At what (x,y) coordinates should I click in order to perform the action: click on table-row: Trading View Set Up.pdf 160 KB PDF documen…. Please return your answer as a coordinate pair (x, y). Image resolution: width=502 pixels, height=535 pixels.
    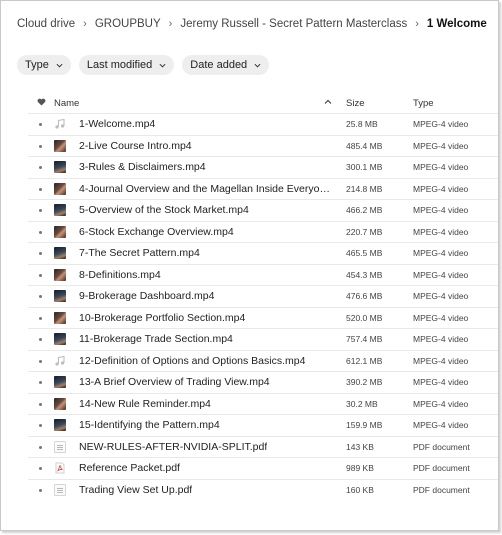
    Looking at the image, I should click on (263, 489).